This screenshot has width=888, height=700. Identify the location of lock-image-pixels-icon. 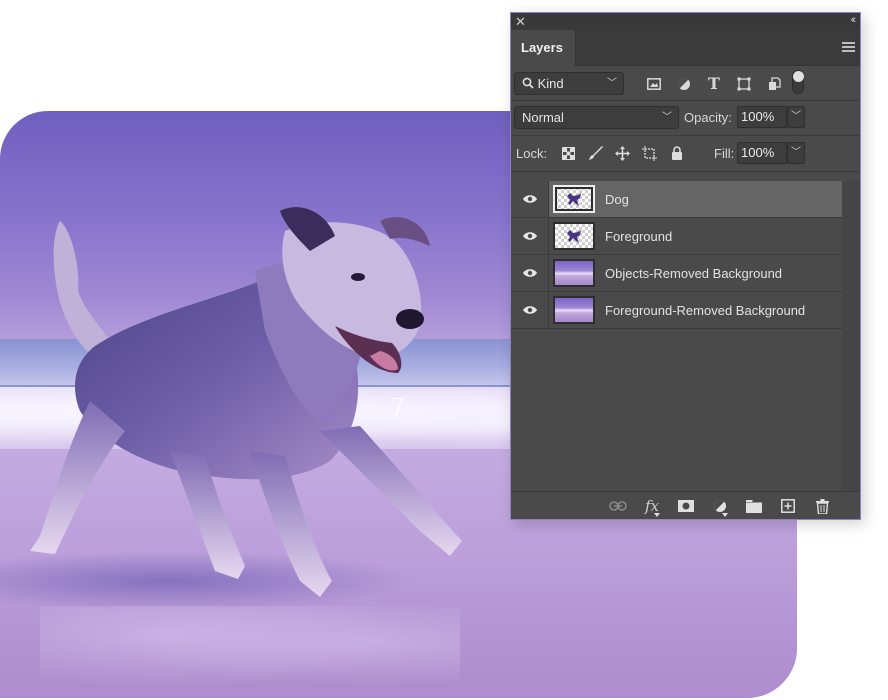
(595, 153).